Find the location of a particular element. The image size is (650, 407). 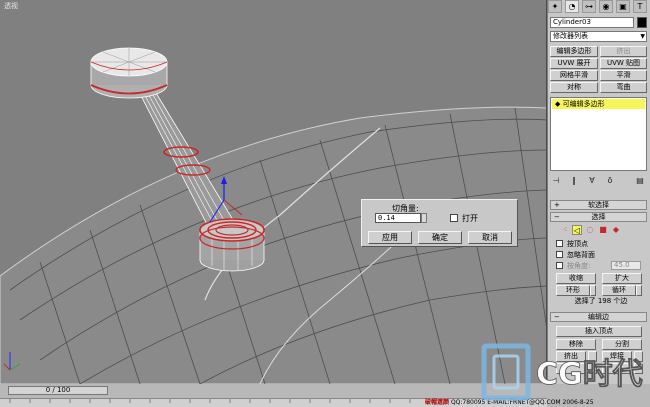

edit-edges-title: 编辑边 is located at coordinates (598, 317).